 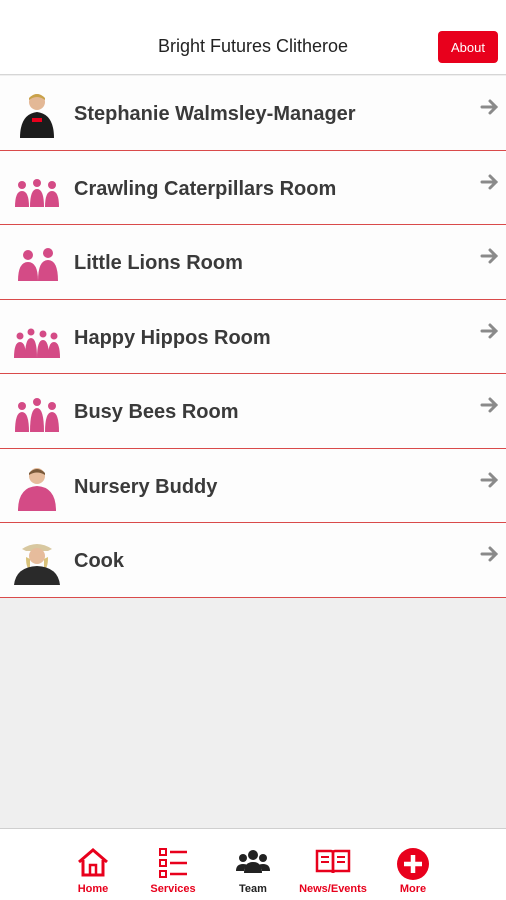 I want to click on top-bar: Bright Futures Clitheroe About, so click(x=253, y=37).